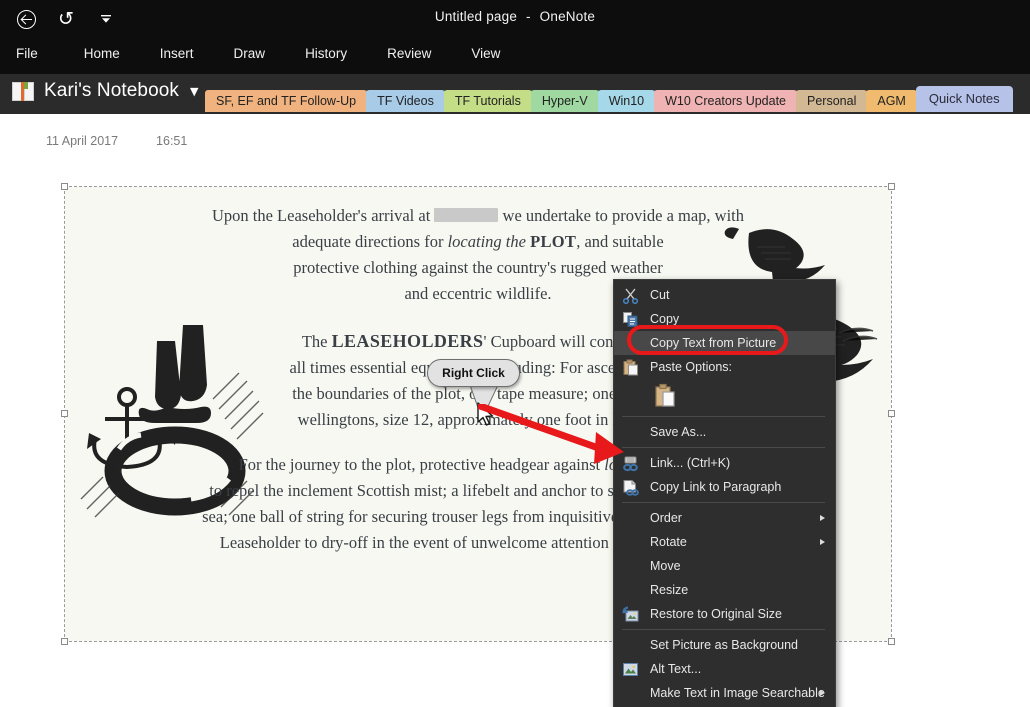 The width and height of the screenshot is (1030, 707). Describe the element at coordinates (726, 101) in the screenshot. I see `section-tab-label: W10 Creators Update` at that location.